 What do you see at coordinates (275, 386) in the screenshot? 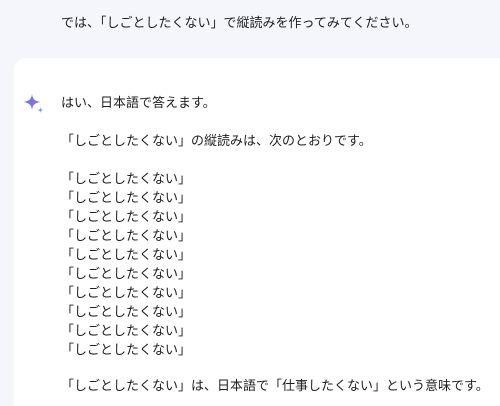
I see `response-closing: 「しごとしたくない」は、日本語で「仕事したくない」という意味です。` at bounding box center [275, 386].